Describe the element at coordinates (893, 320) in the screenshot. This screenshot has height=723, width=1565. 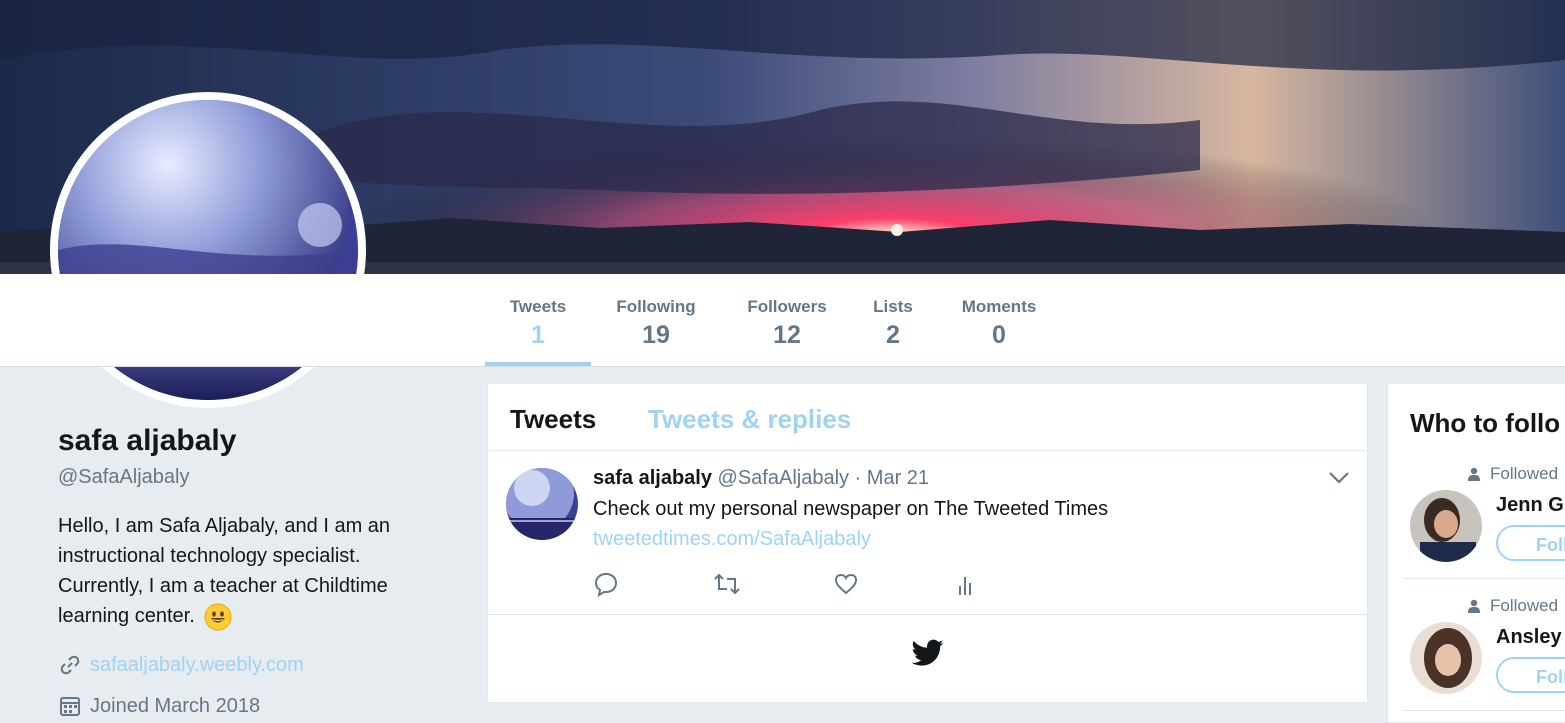
I see `nav-lists: Lists 2` at that location.